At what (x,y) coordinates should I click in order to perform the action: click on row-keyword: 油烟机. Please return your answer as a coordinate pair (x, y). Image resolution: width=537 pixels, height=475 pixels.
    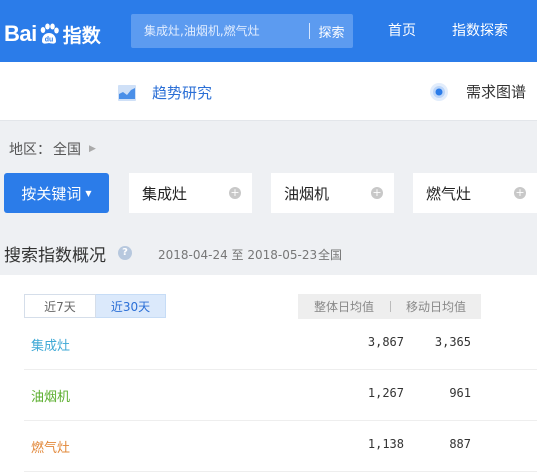
    Looking at the image, I should click on (50, 395).